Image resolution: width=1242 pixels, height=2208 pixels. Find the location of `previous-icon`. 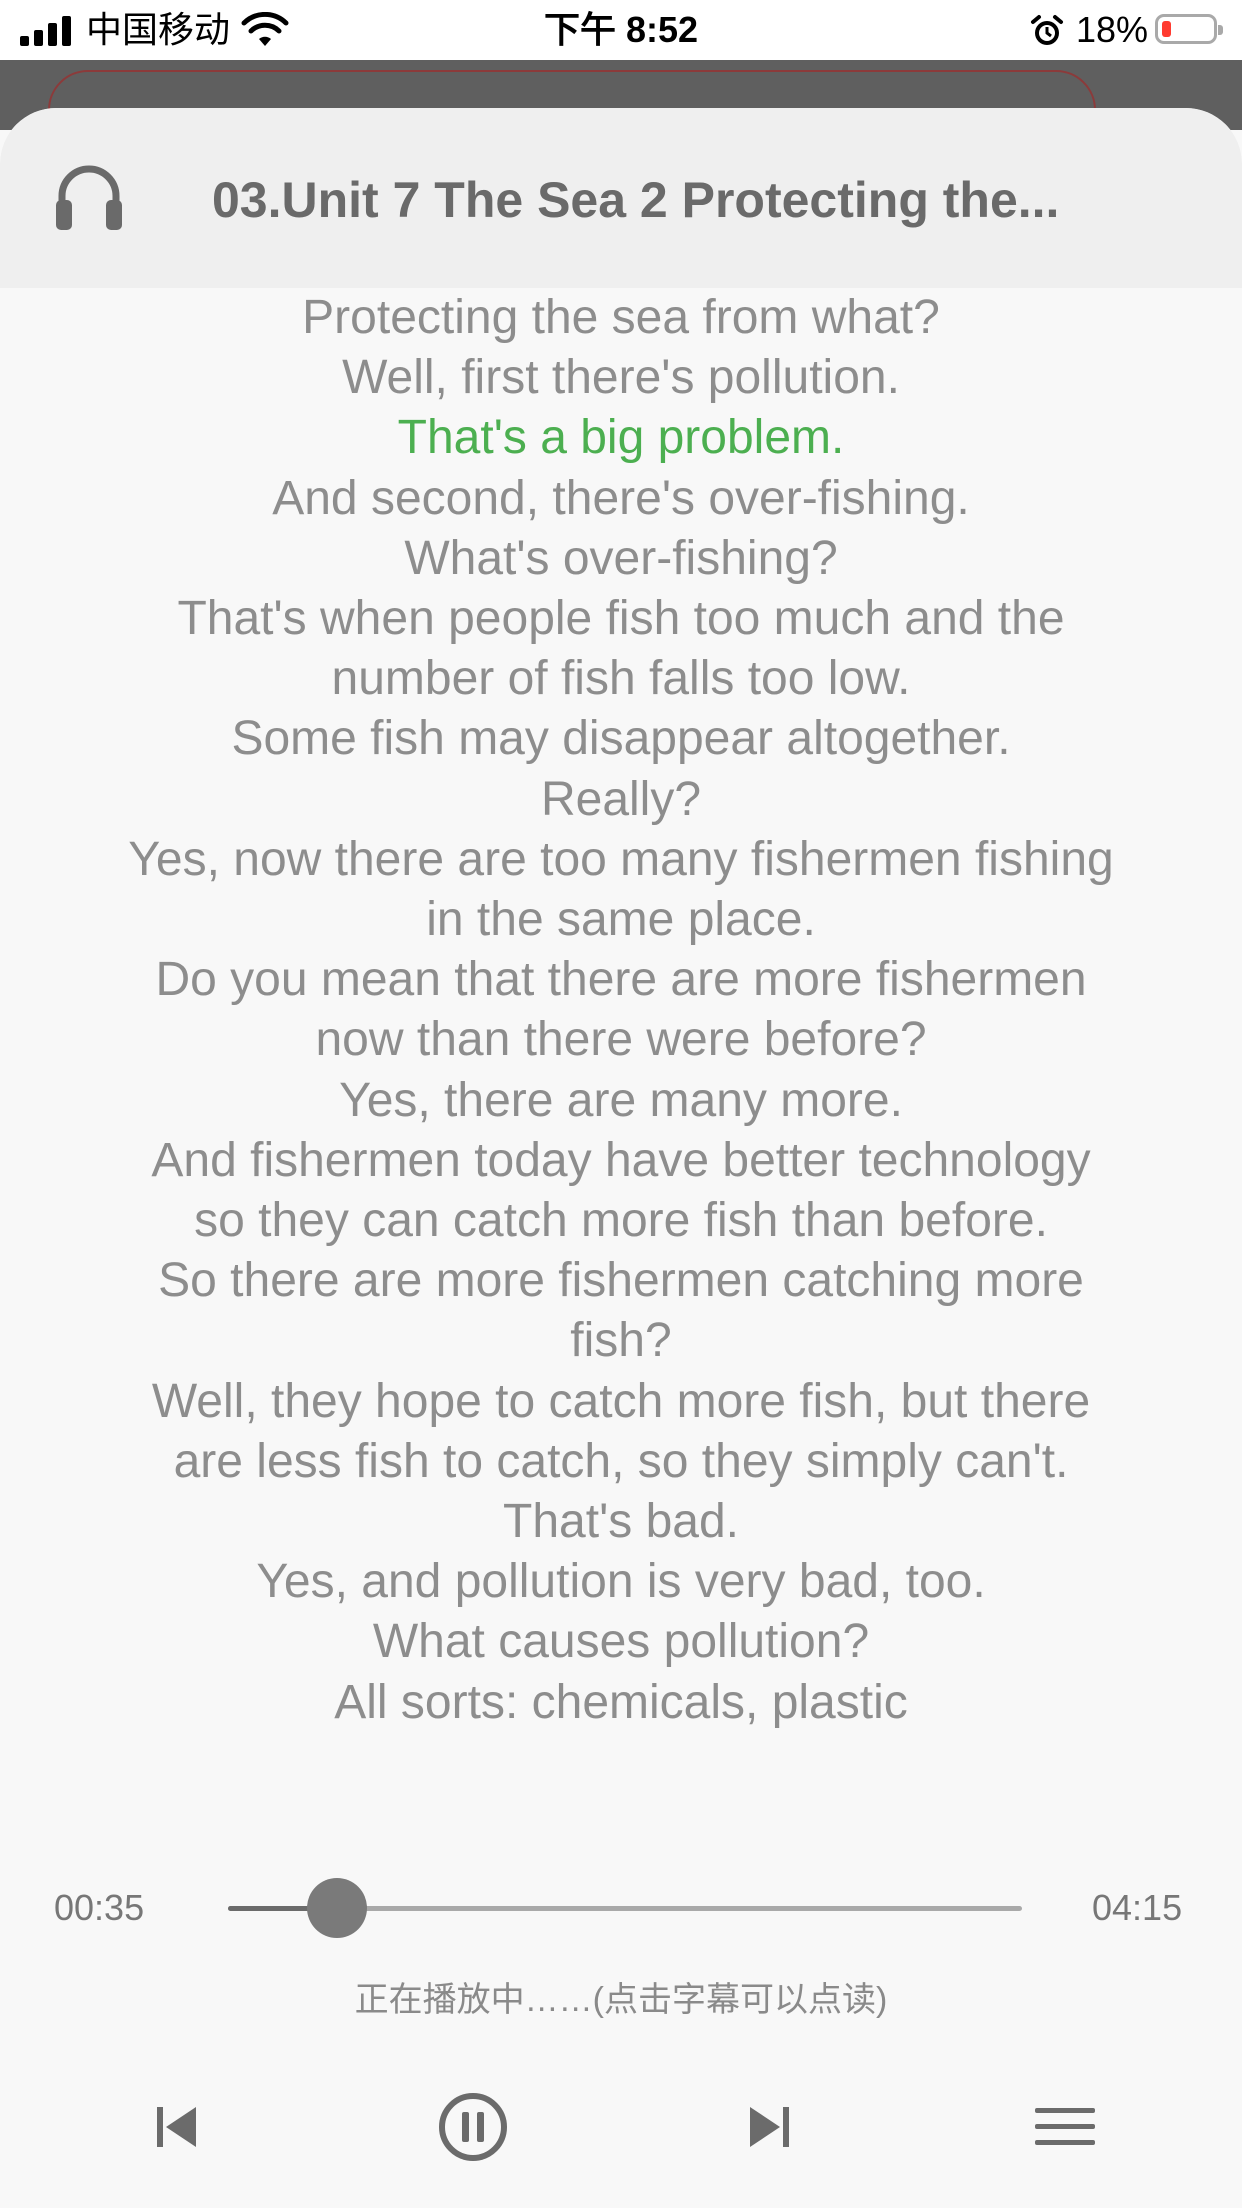

previous-icon is located at coordinates (176, 2127).